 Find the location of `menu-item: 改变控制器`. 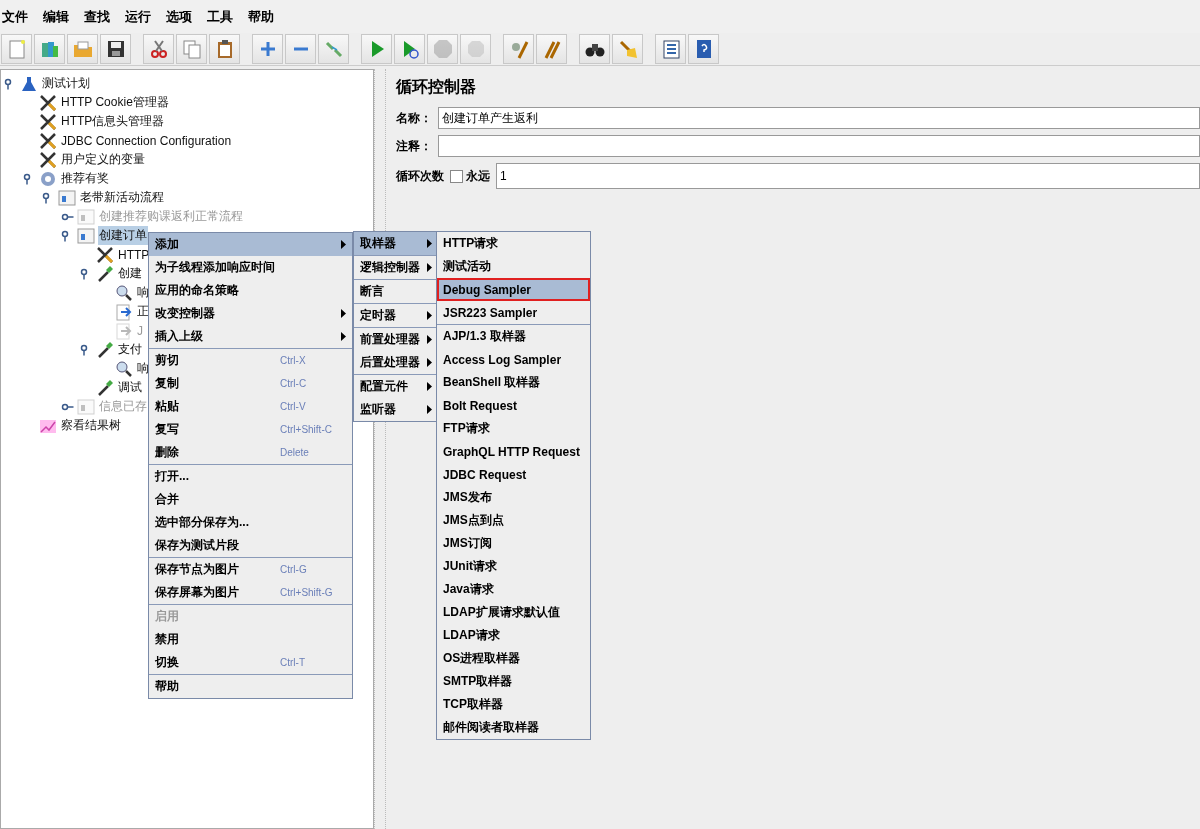

menu-item: 改变控制器 is located at coordinates (250, 313).